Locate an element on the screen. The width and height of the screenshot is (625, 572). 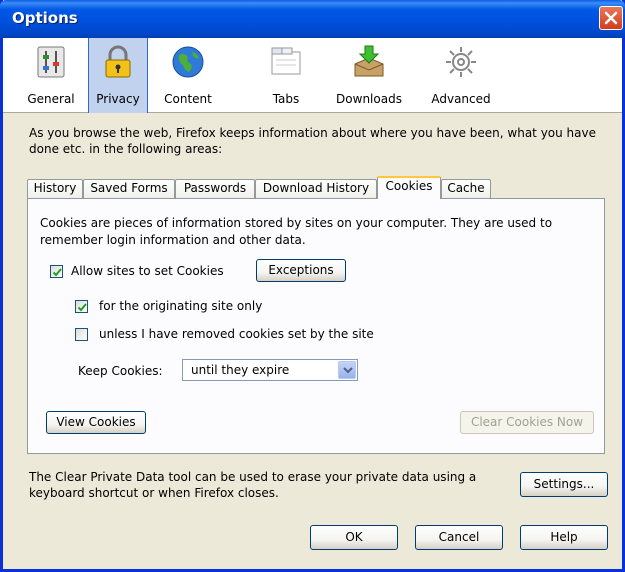
unless-removed-checkbox is located at coordinates (81, 334).